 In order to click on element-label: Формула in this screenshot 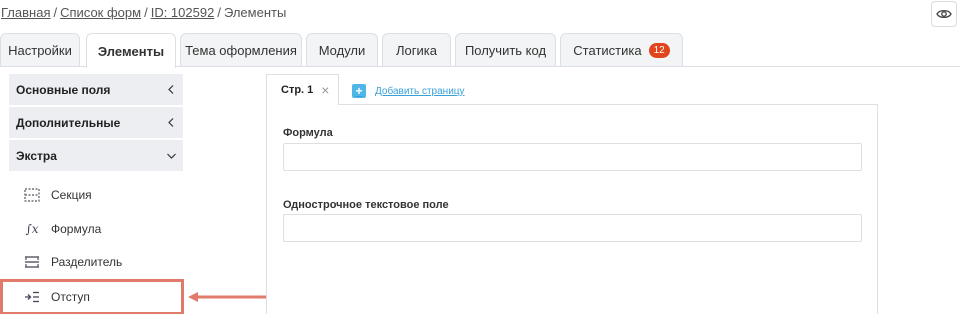, I will do `click(76, 229)`.